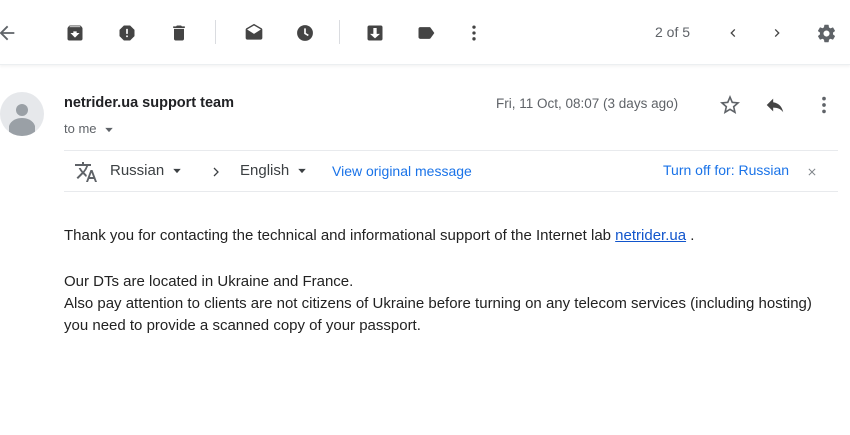  Describe the element at coordinates (650, 235) in the screenshot. I see `netrider-link: netrider.ua` at that location.